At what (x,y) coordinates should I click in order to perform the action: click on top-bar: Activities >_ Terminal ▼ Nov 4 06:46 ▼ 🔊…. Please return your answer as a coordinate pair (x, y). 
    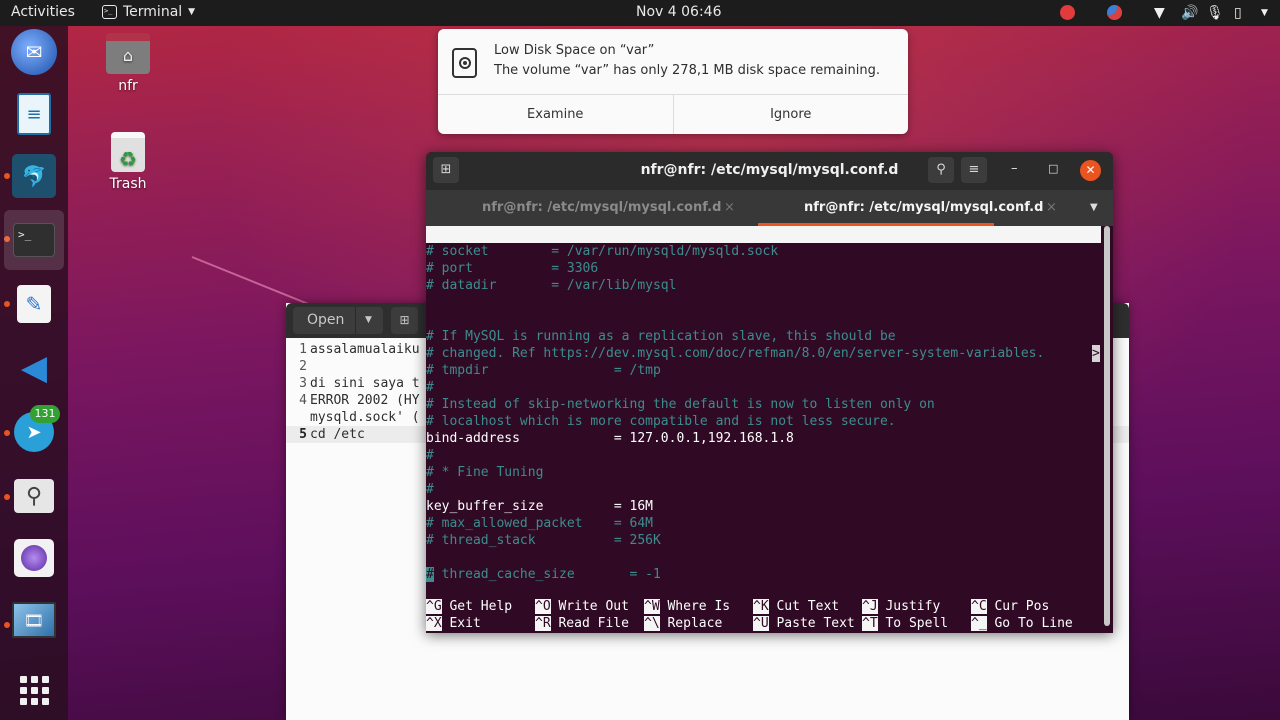
    Looking at the image, I should click on (640, 13).